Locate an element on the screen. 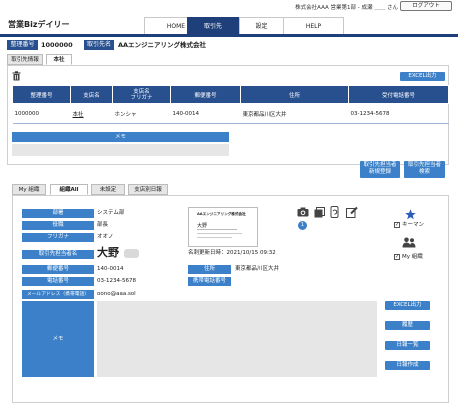 The width and height of the screenshot is (458, 414). office-memo-body is located at coordinates (120, 150).